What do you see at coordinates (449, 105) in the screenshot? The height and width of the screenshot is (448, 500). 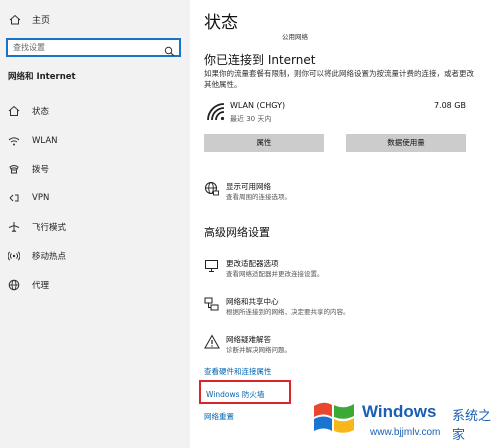 I see `wlan-data-size: 7.08 GB` at bounding box center [449, 105].